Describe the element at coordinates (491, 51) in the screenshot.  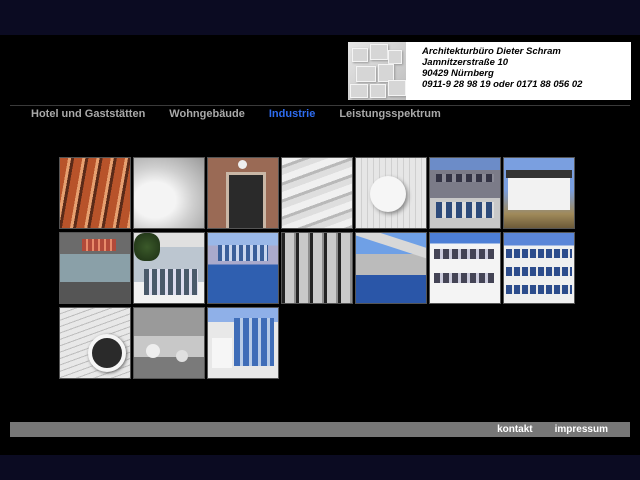
I see `office-name: Architekturbüro Dieter Schram` at that location.